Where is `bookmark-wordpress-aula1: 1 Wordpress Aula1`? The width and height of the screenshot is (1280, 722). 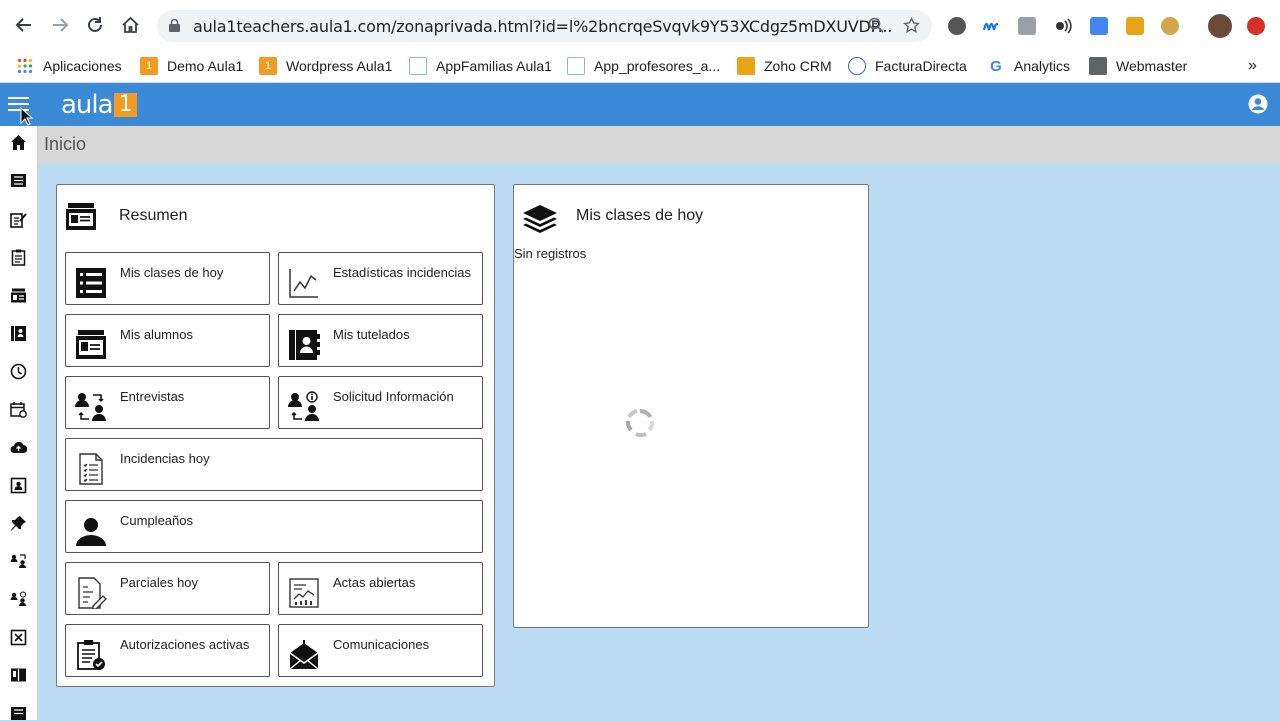
bookmark-wordpress-aula1: 1 Wordpress Aula1 is located at coordinates (325, 66).